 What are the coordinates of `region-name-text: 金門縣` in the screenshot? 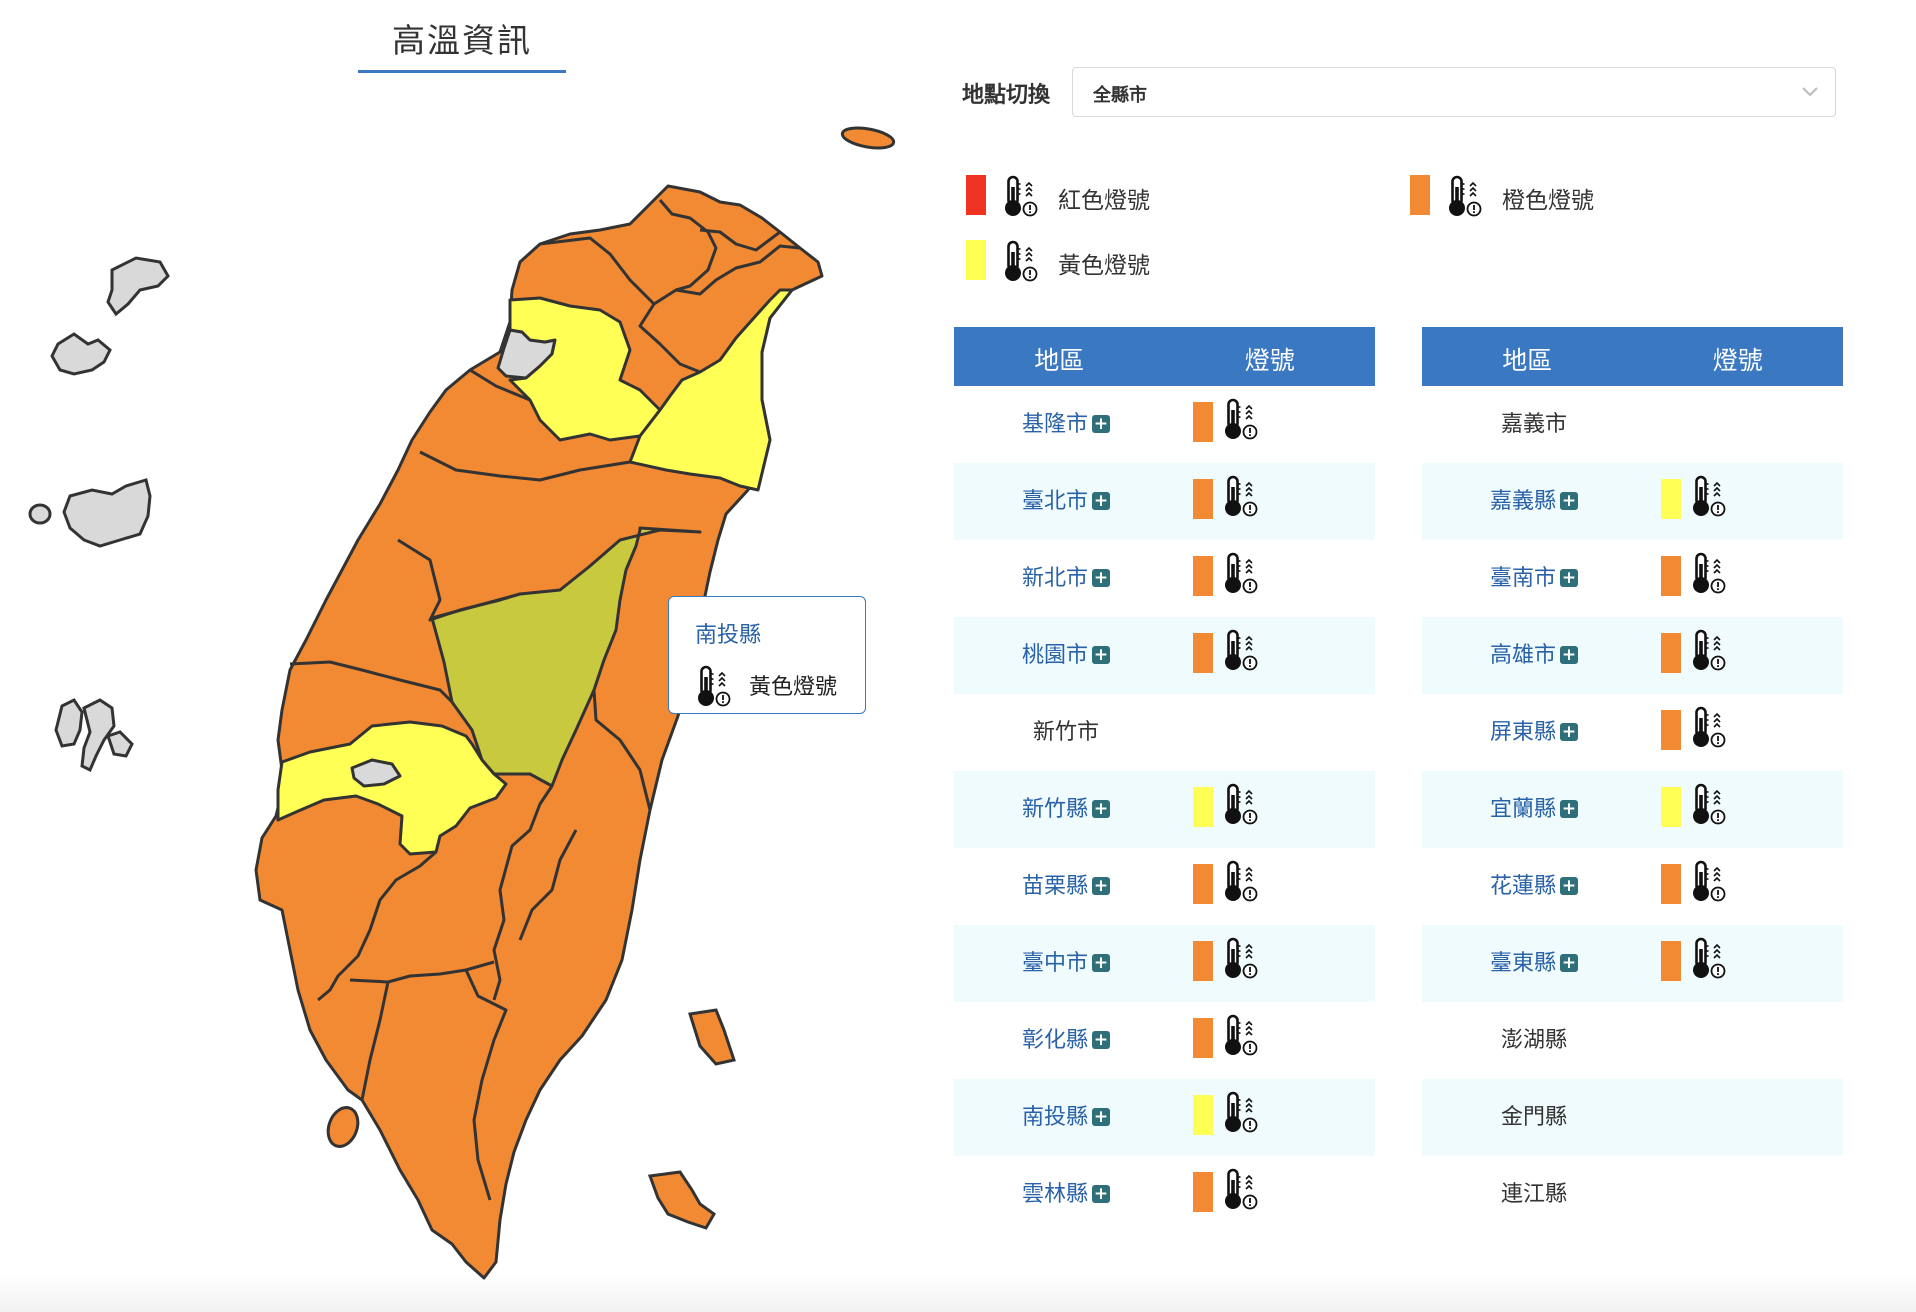 It's located at (1533, 1117).